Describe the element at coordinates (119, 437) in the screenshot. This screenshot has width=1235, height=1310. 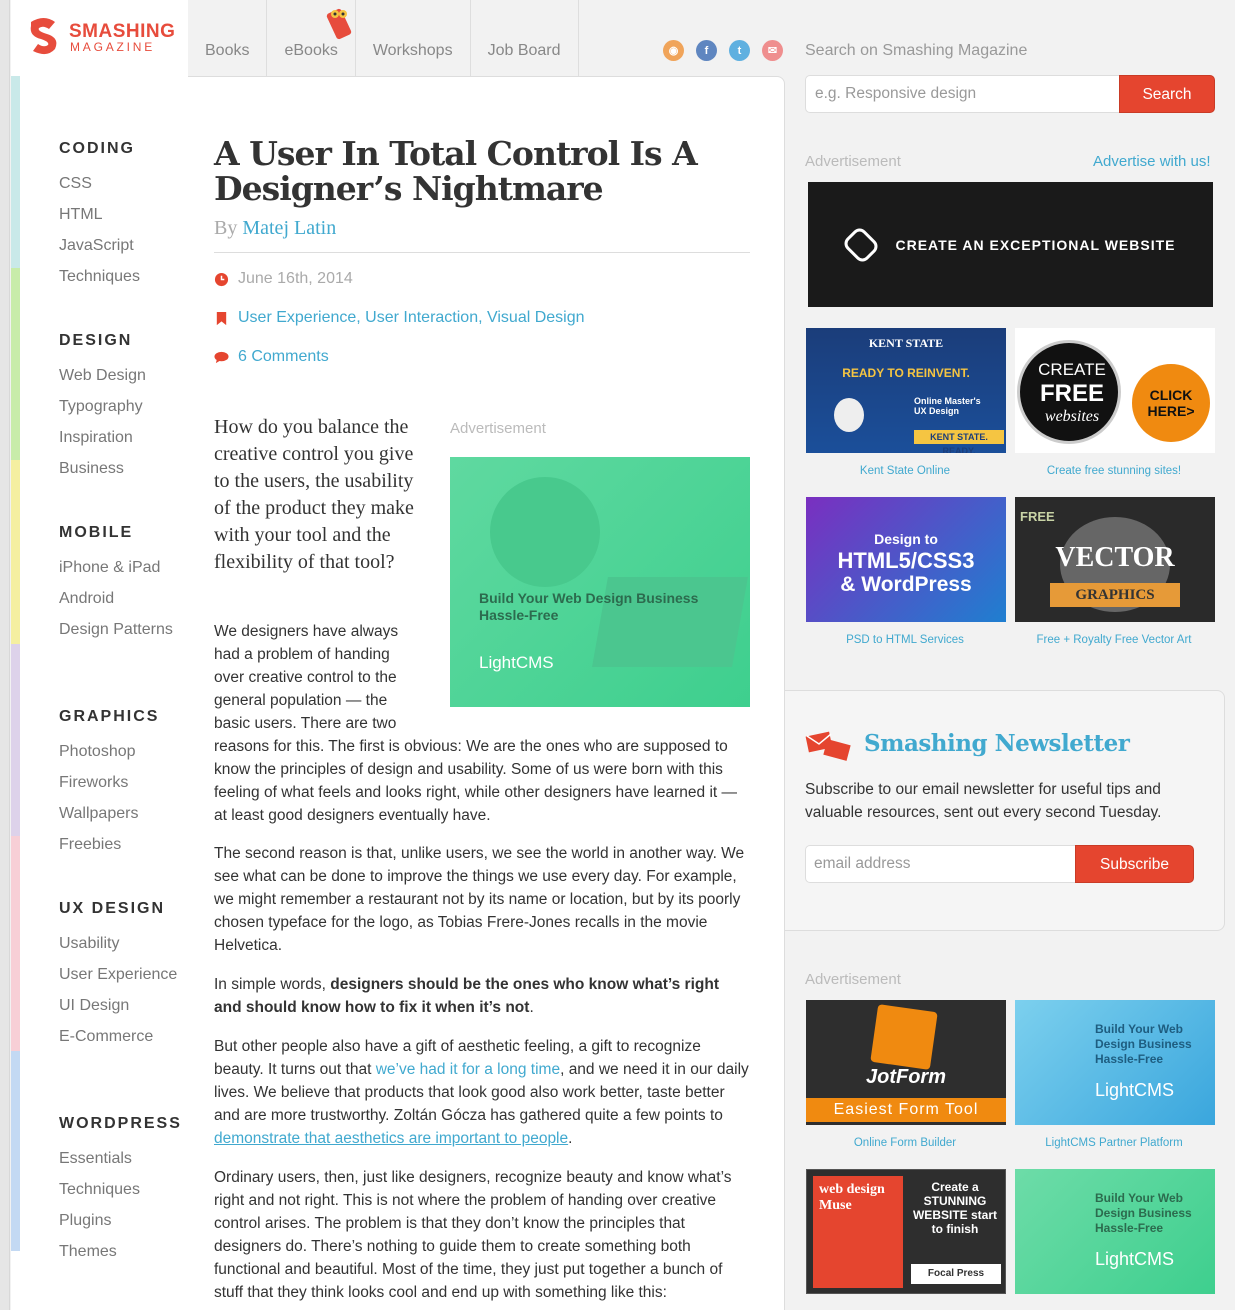
I see `sidebar-link: Inspiration` at that location.